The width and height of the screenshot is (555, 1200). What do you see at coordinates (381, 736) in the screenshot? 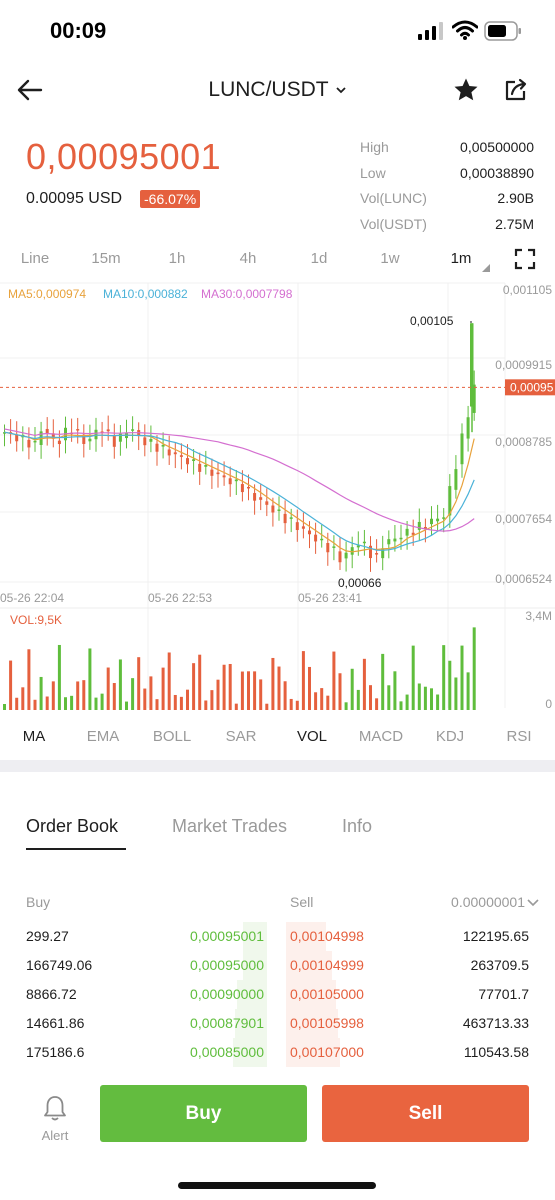
I see `indicator-macd: MACD` at bounding box center [381, 736].